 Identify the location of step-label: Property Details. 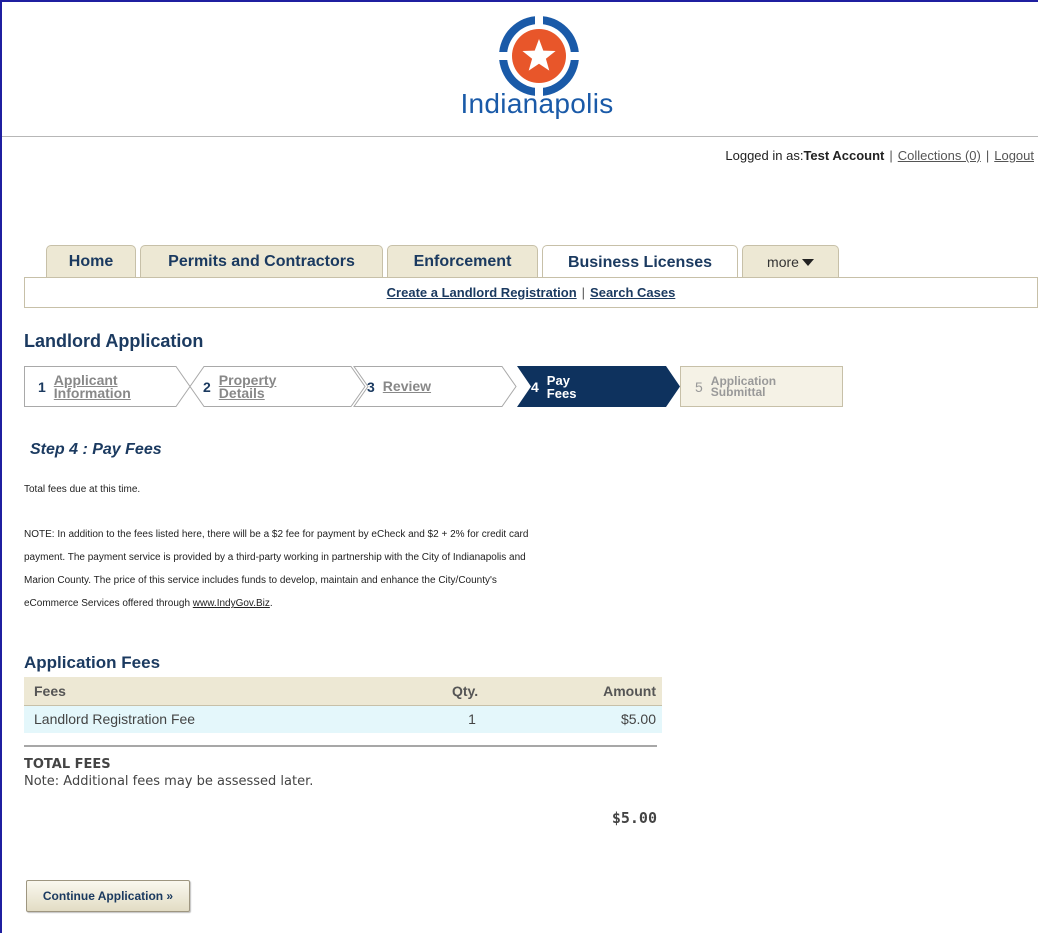
(247, 386).